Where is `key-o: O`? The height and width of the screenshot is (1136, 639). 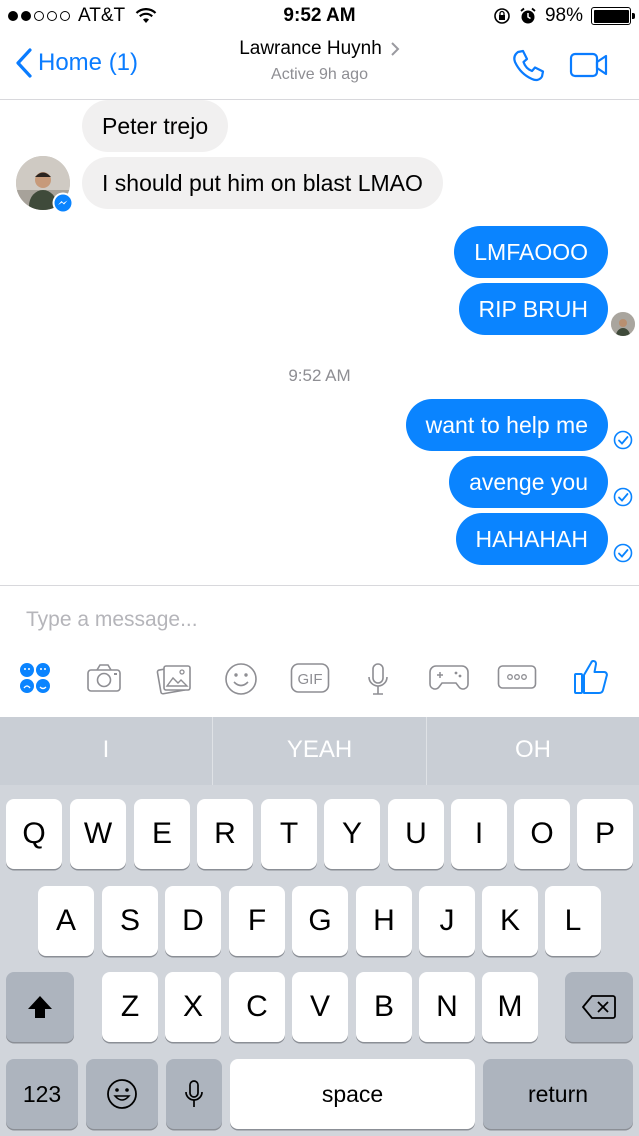 key-o: O is located at coordinates (542, 834).